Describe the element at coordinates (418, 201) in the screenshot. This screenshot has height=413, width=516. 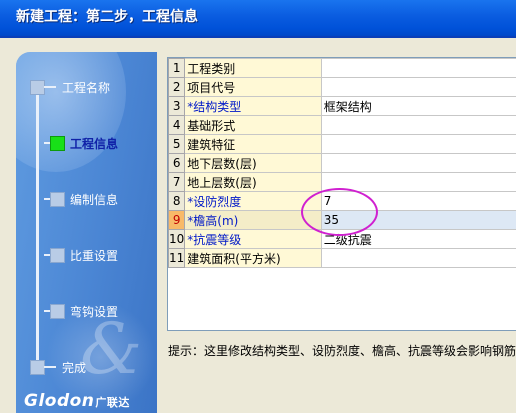
I see `field-value-cell: 7` at that location.